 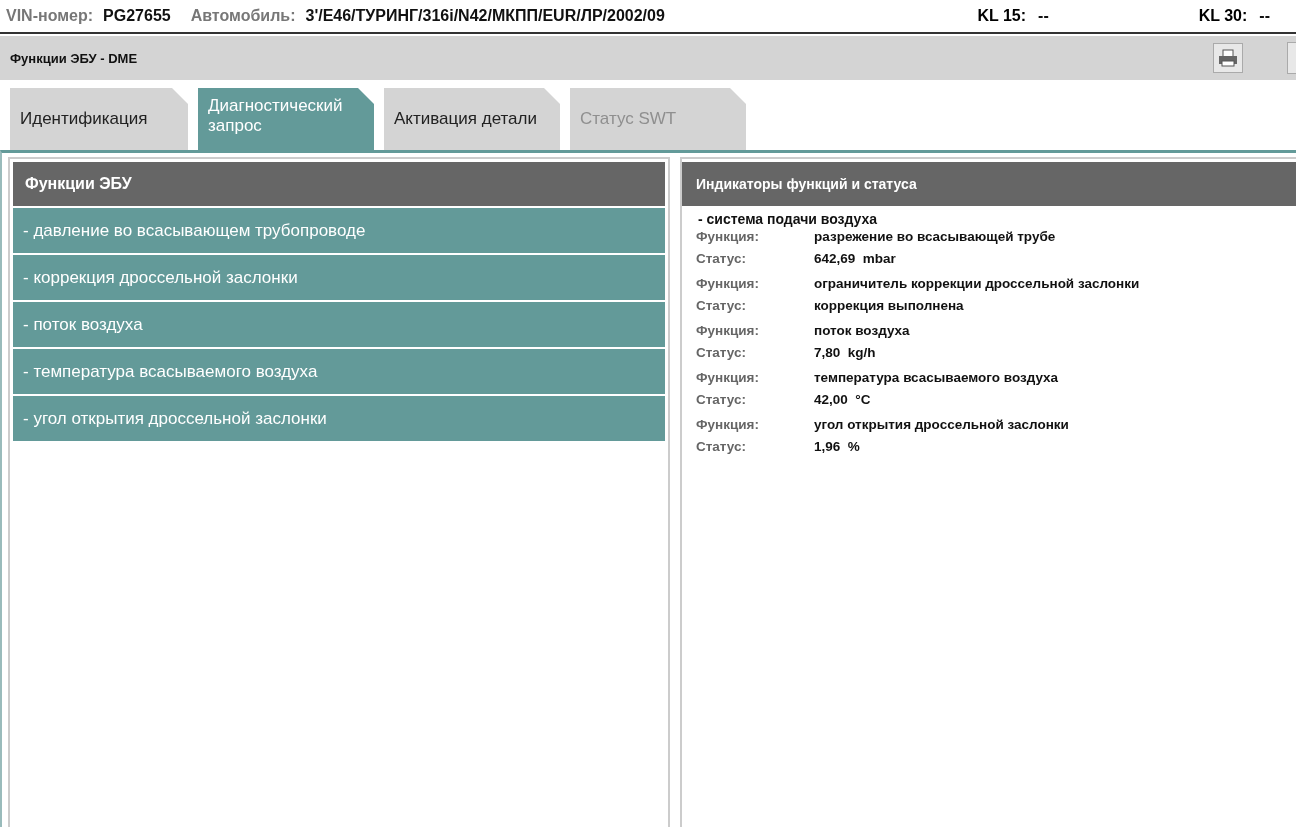 What do you see at coordinates (1002, 16) in the screenshot?
I see `kl15-label: KL 15:` at bounding box center [1002, 16].